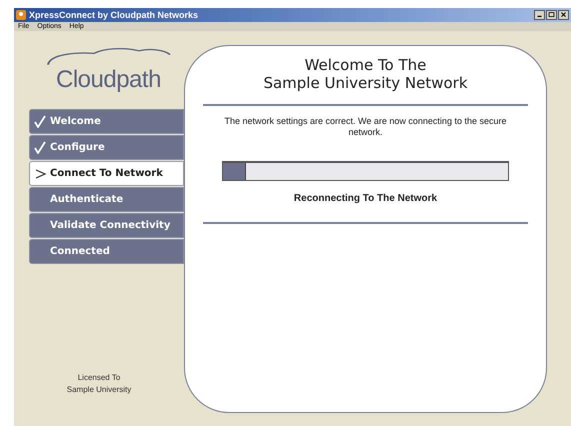  I want to click on maximize-button, so click(551, 15).